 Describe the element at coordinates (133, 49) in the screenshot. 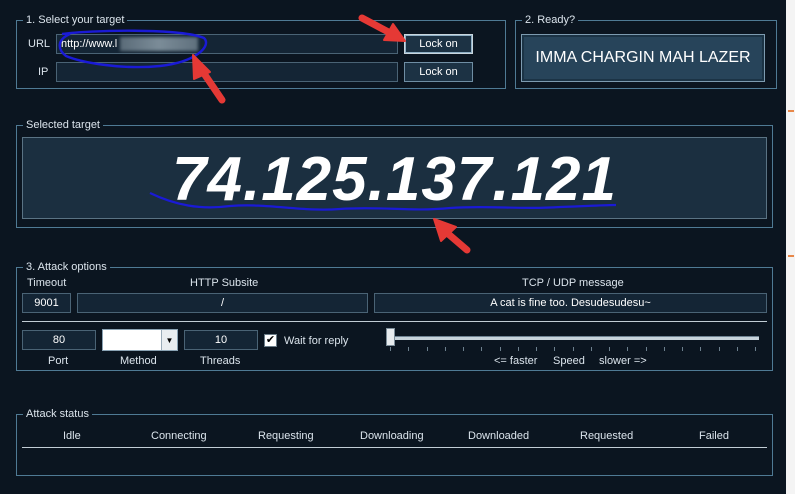

I see `blue-circle-annotation` at that location.